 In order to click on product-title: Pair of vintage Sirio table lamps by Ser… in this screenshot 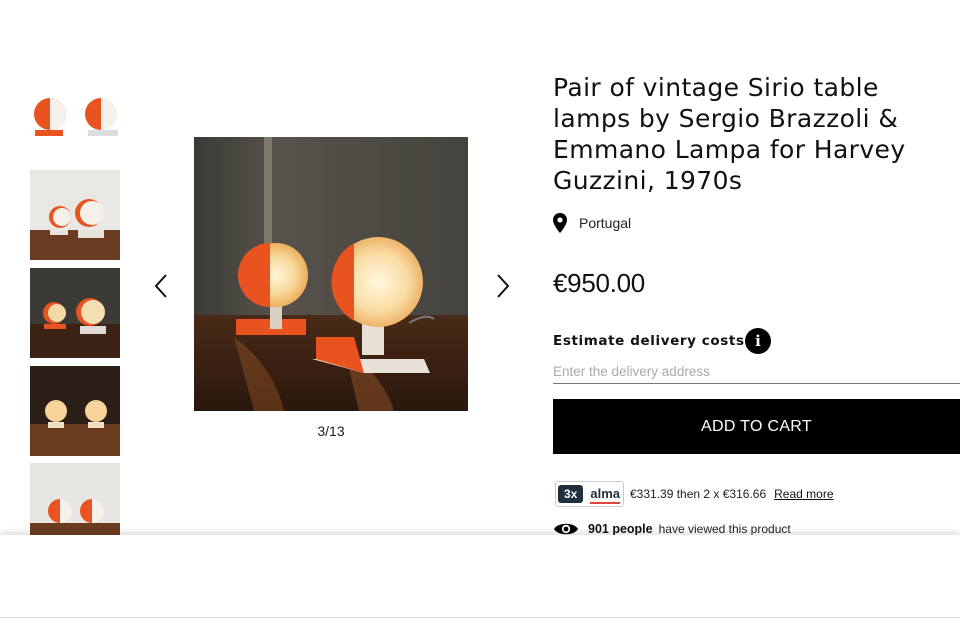, I will do `click(729, 134)`.